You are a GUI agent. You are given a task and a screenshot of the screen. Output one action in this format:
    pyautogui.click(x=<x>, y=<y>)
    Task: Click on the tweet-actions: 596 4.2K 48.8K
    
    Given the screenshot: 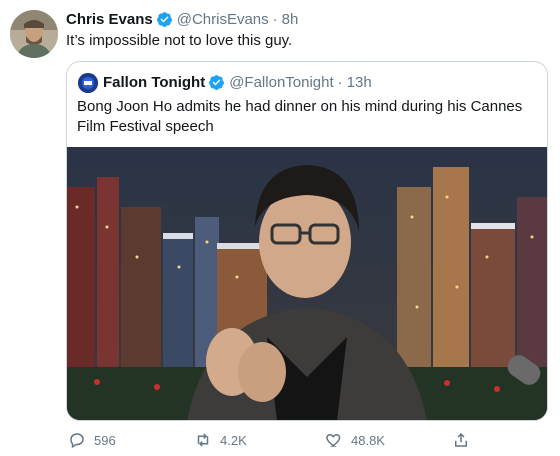 What is the action you would take?
    pyautogui.click(x=280, y=440)
    